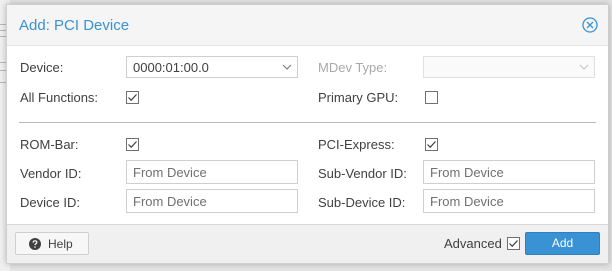  What do you see at coordinates (513, 243) in the screenshot?
I see `advanced-checkbox` at bounding box center [513, 243].